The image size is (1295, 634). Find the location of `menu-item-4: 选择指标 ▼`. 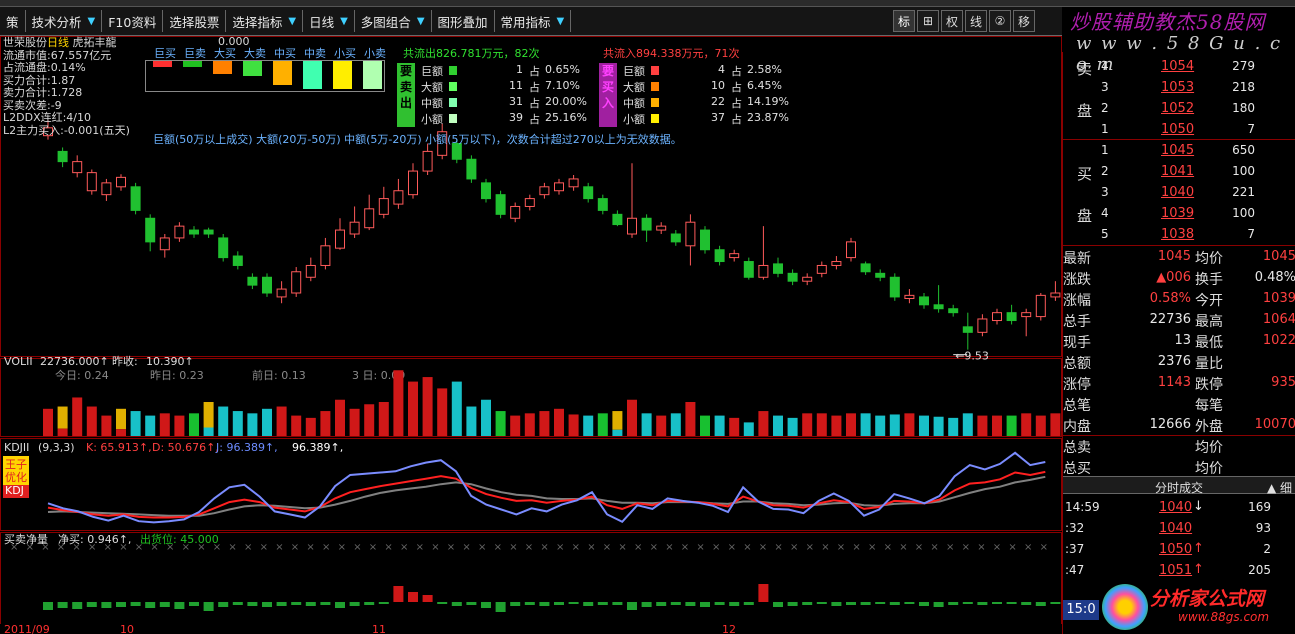

menu-item-4: 选择指标 ▼ is located at coordinates (265, 21).